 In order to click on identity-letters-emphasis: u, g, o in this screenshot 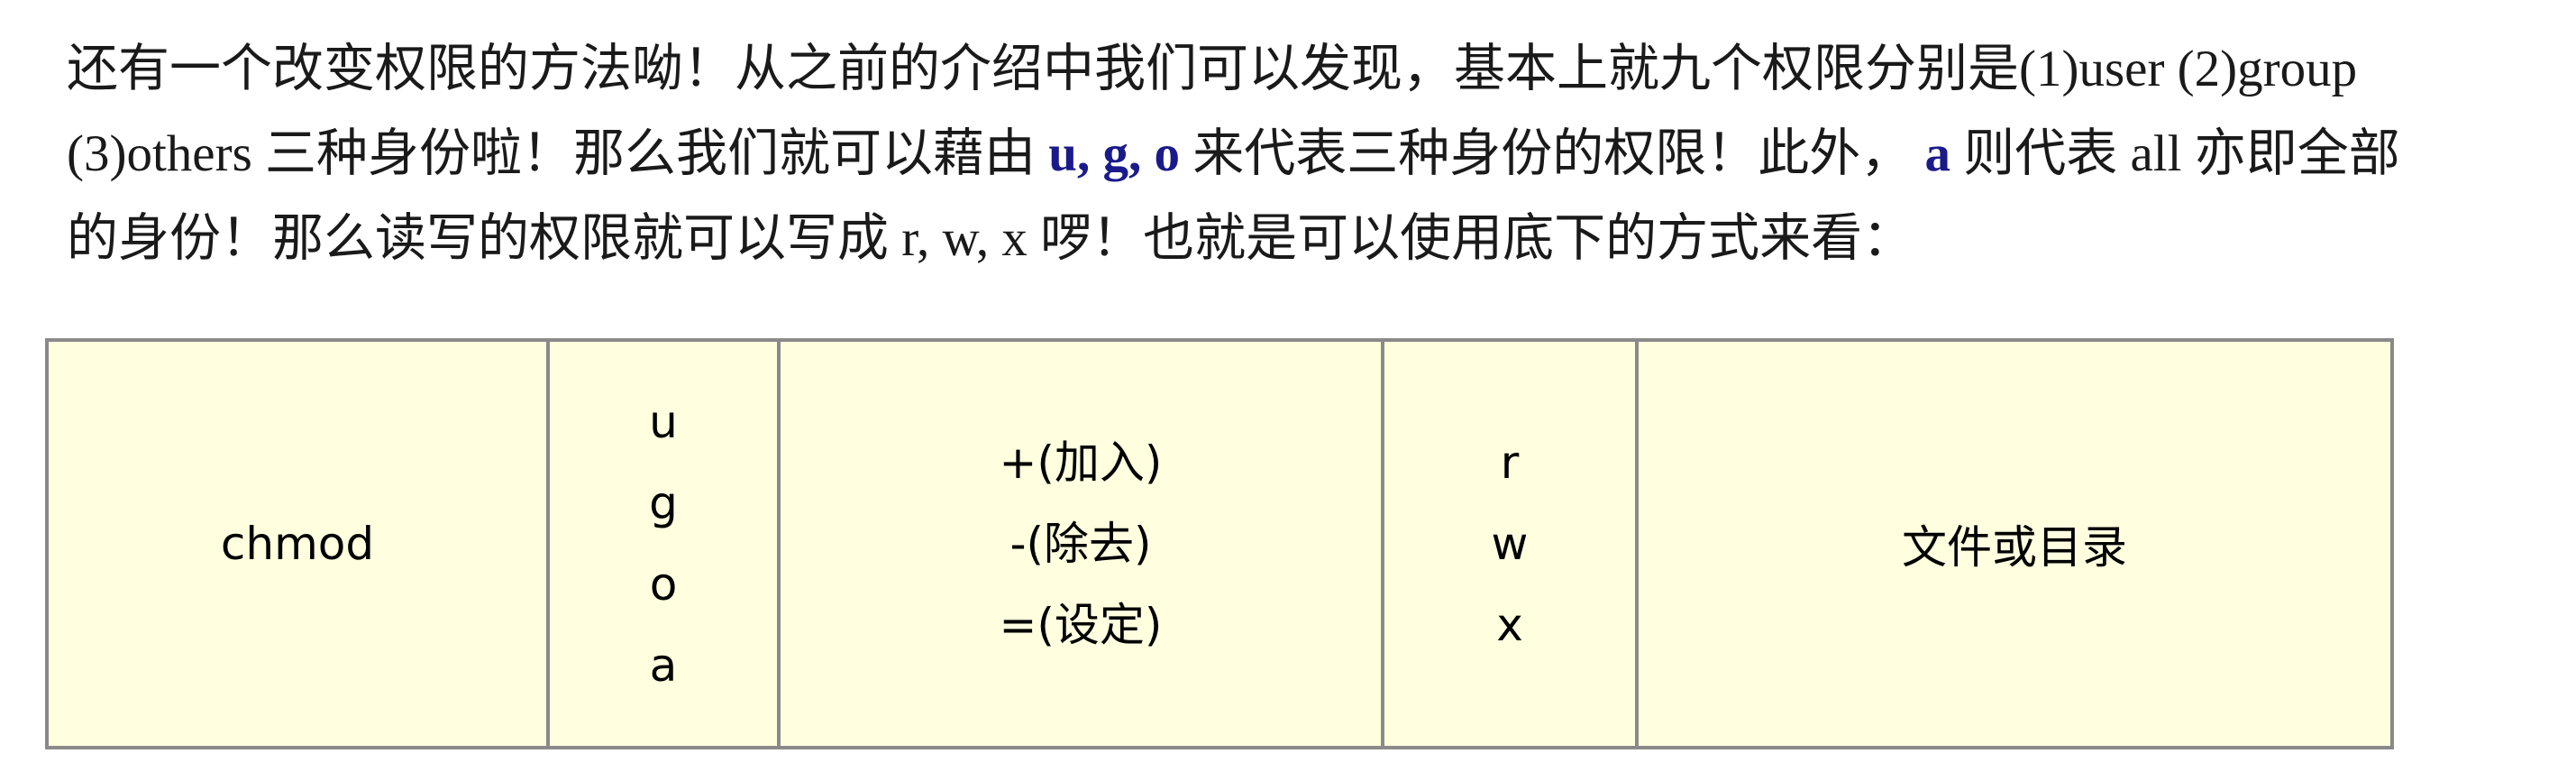, I will do `click(1114, 153)`.